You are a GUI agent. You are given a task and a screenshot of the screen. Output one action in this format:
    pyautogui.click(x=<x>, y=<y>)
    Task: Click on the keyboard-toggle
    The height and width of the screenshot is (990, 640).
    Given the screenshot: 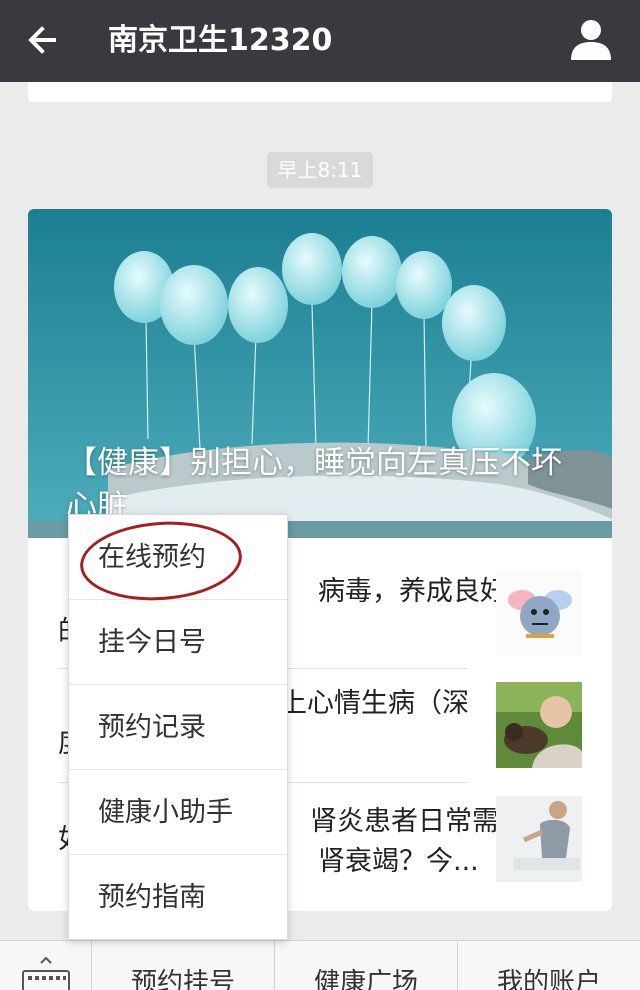 What is the action you would take?
    pyautogui.click(x=46, y=965)
    